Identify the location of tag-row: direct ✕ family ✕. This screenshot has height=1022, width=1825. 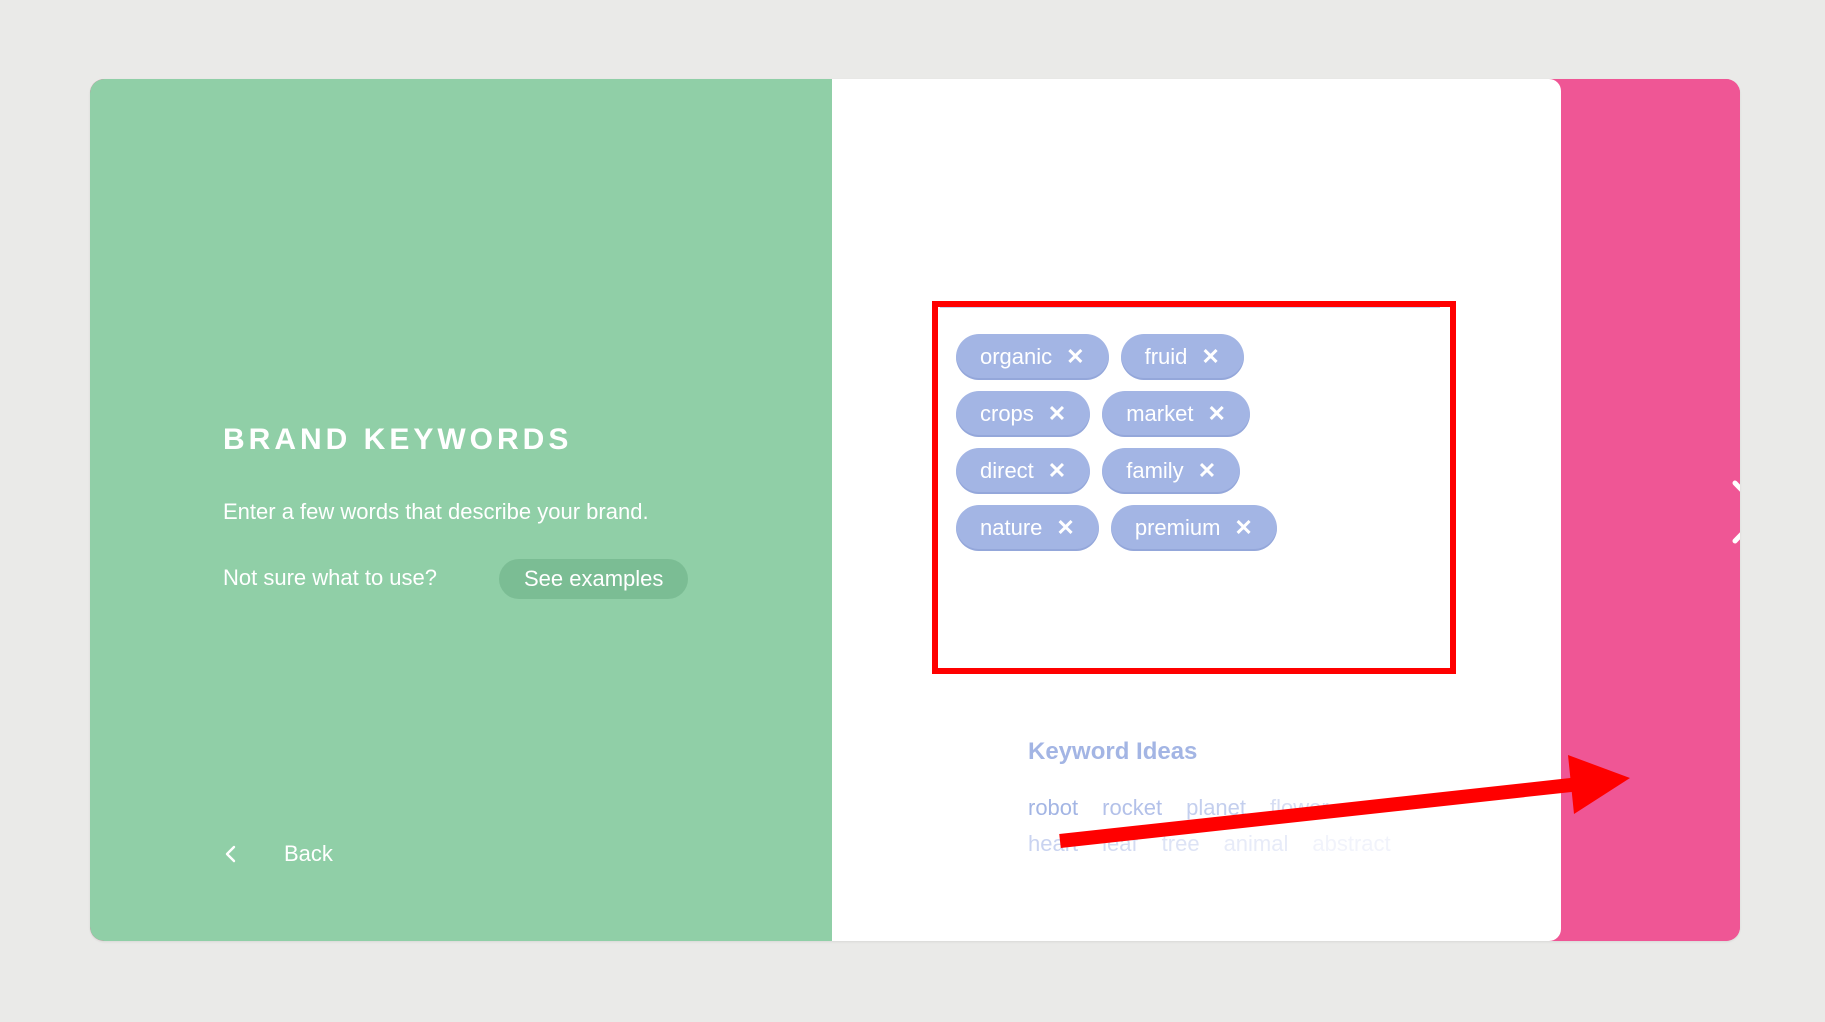
(1116, 471).